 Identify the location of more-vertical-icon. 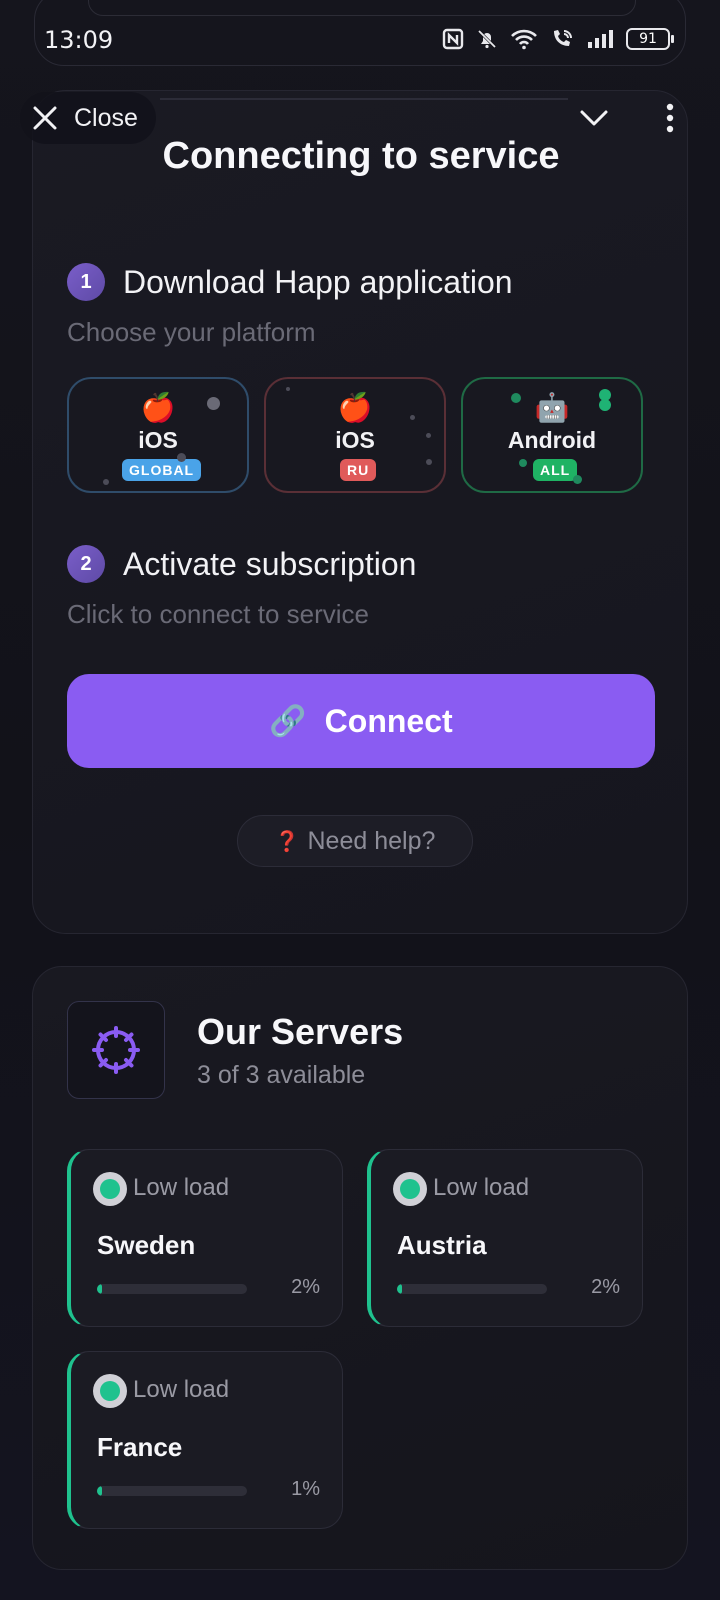
(670, 118).